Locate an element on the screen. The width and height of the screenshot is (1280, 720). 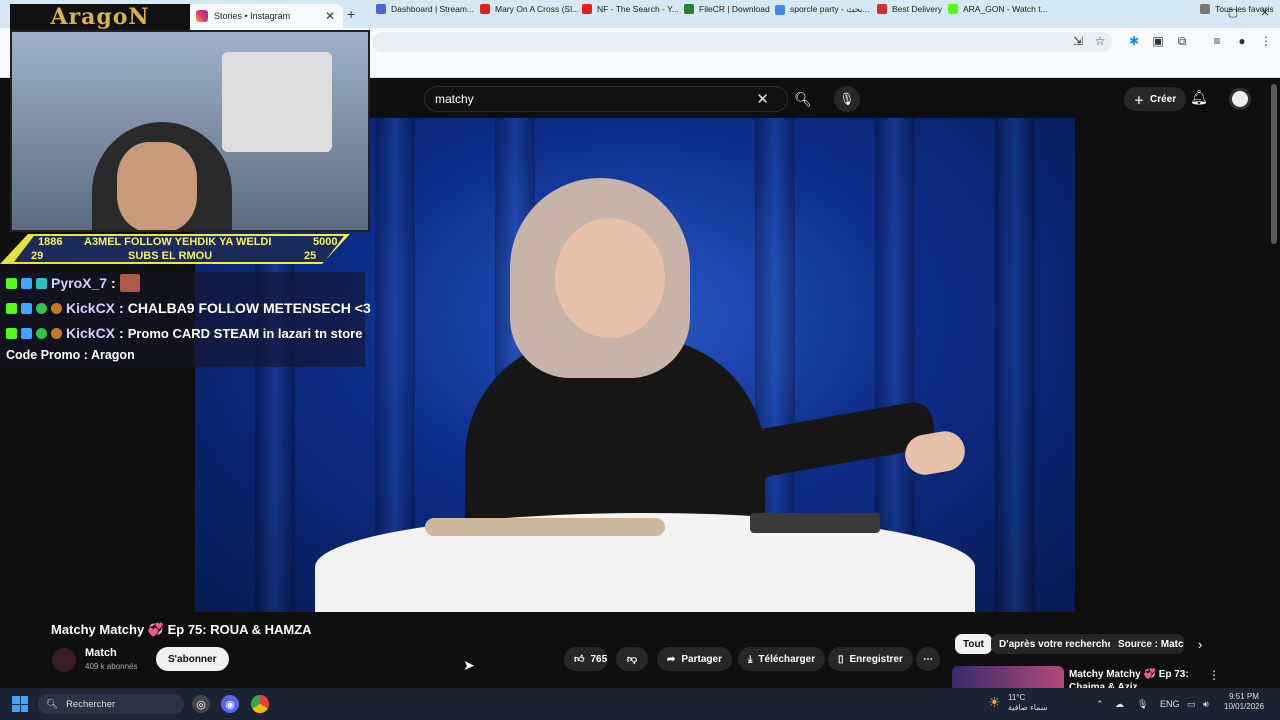
speaker-icon: 🔊︎ is located at coordinates (1206, 704).